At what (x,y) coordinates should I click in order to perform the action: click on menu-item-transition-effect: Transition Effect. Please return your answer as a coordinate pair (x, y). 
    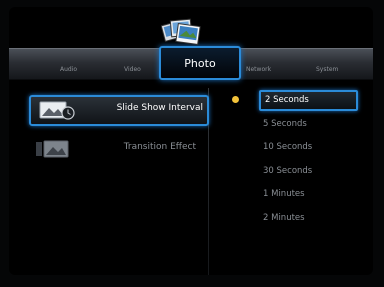
    Looking at the image, I should click on (113, 148).